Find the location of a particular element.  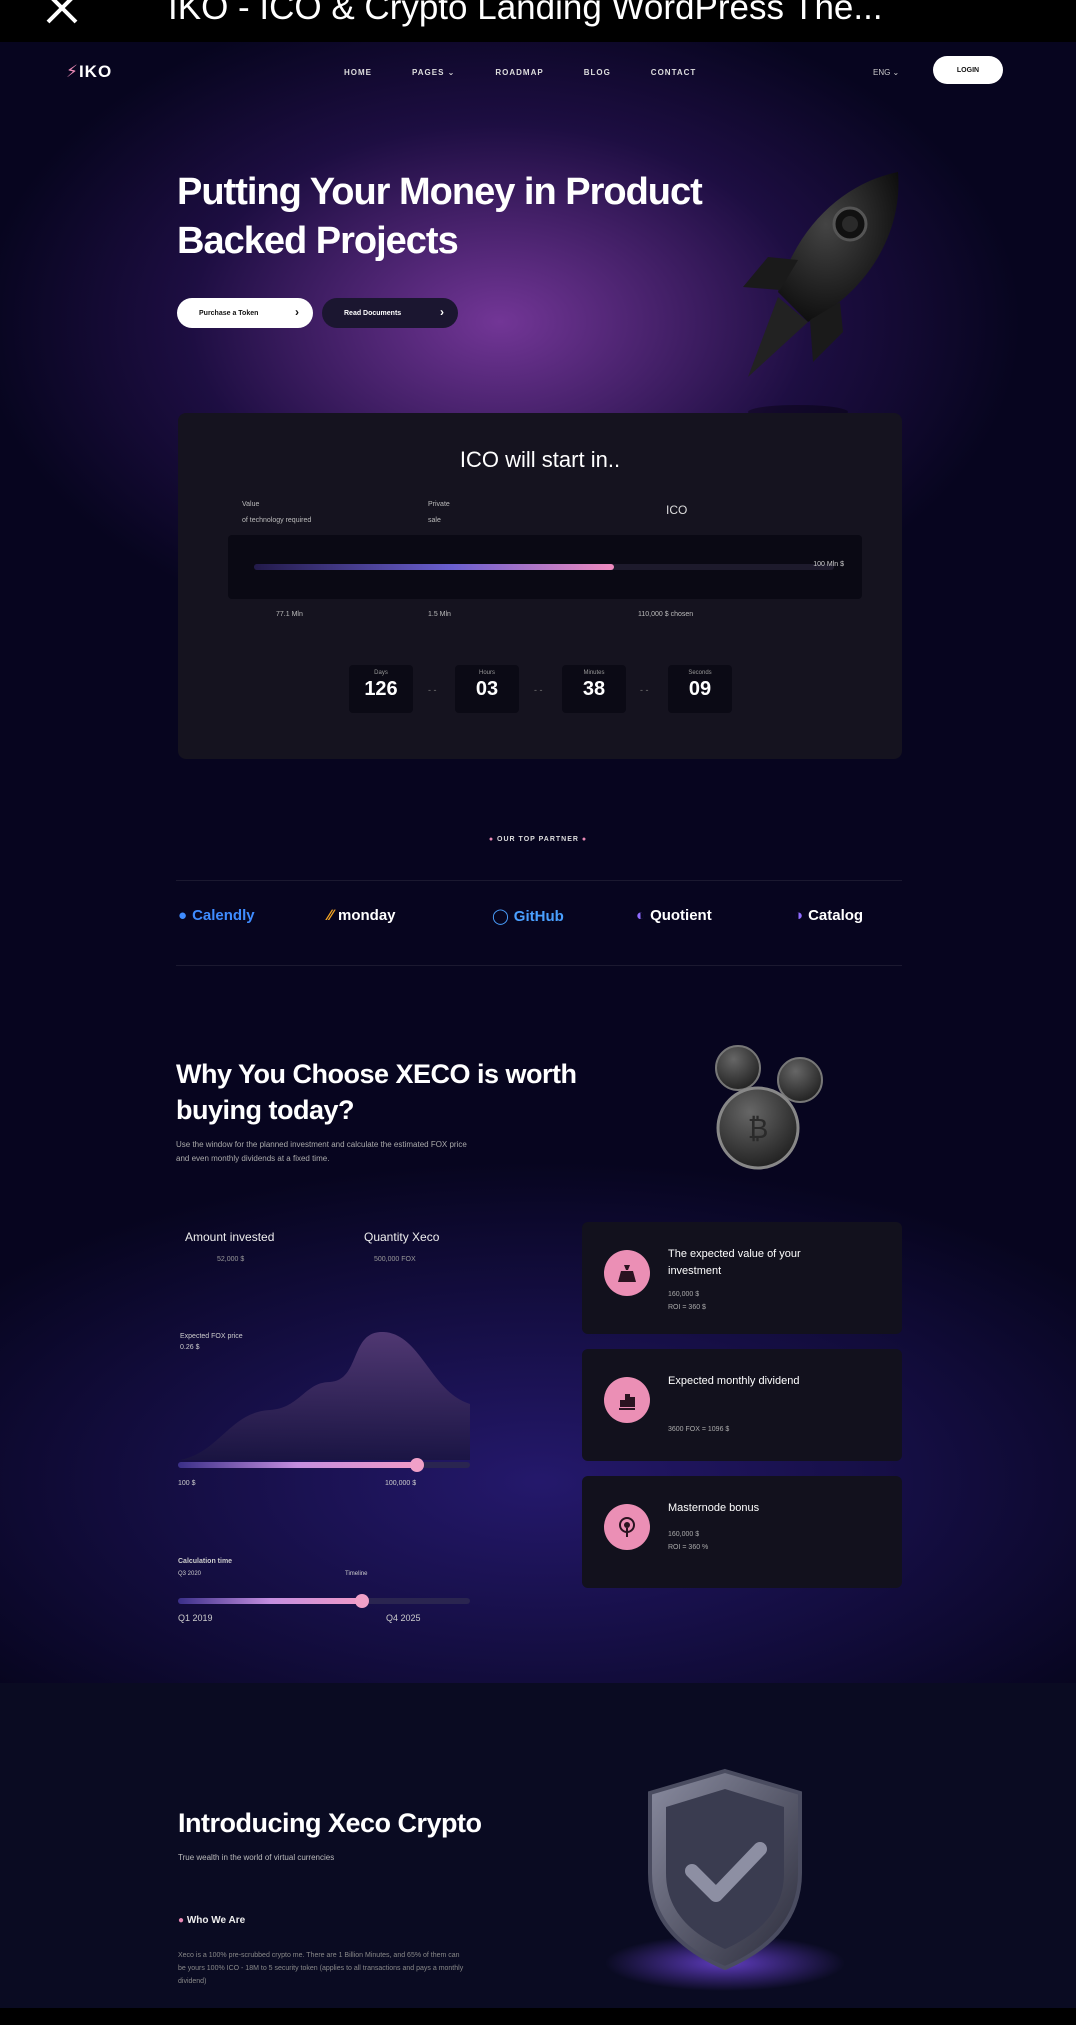

menu-item-blog: BLOG is located at coordinates (597, 72).